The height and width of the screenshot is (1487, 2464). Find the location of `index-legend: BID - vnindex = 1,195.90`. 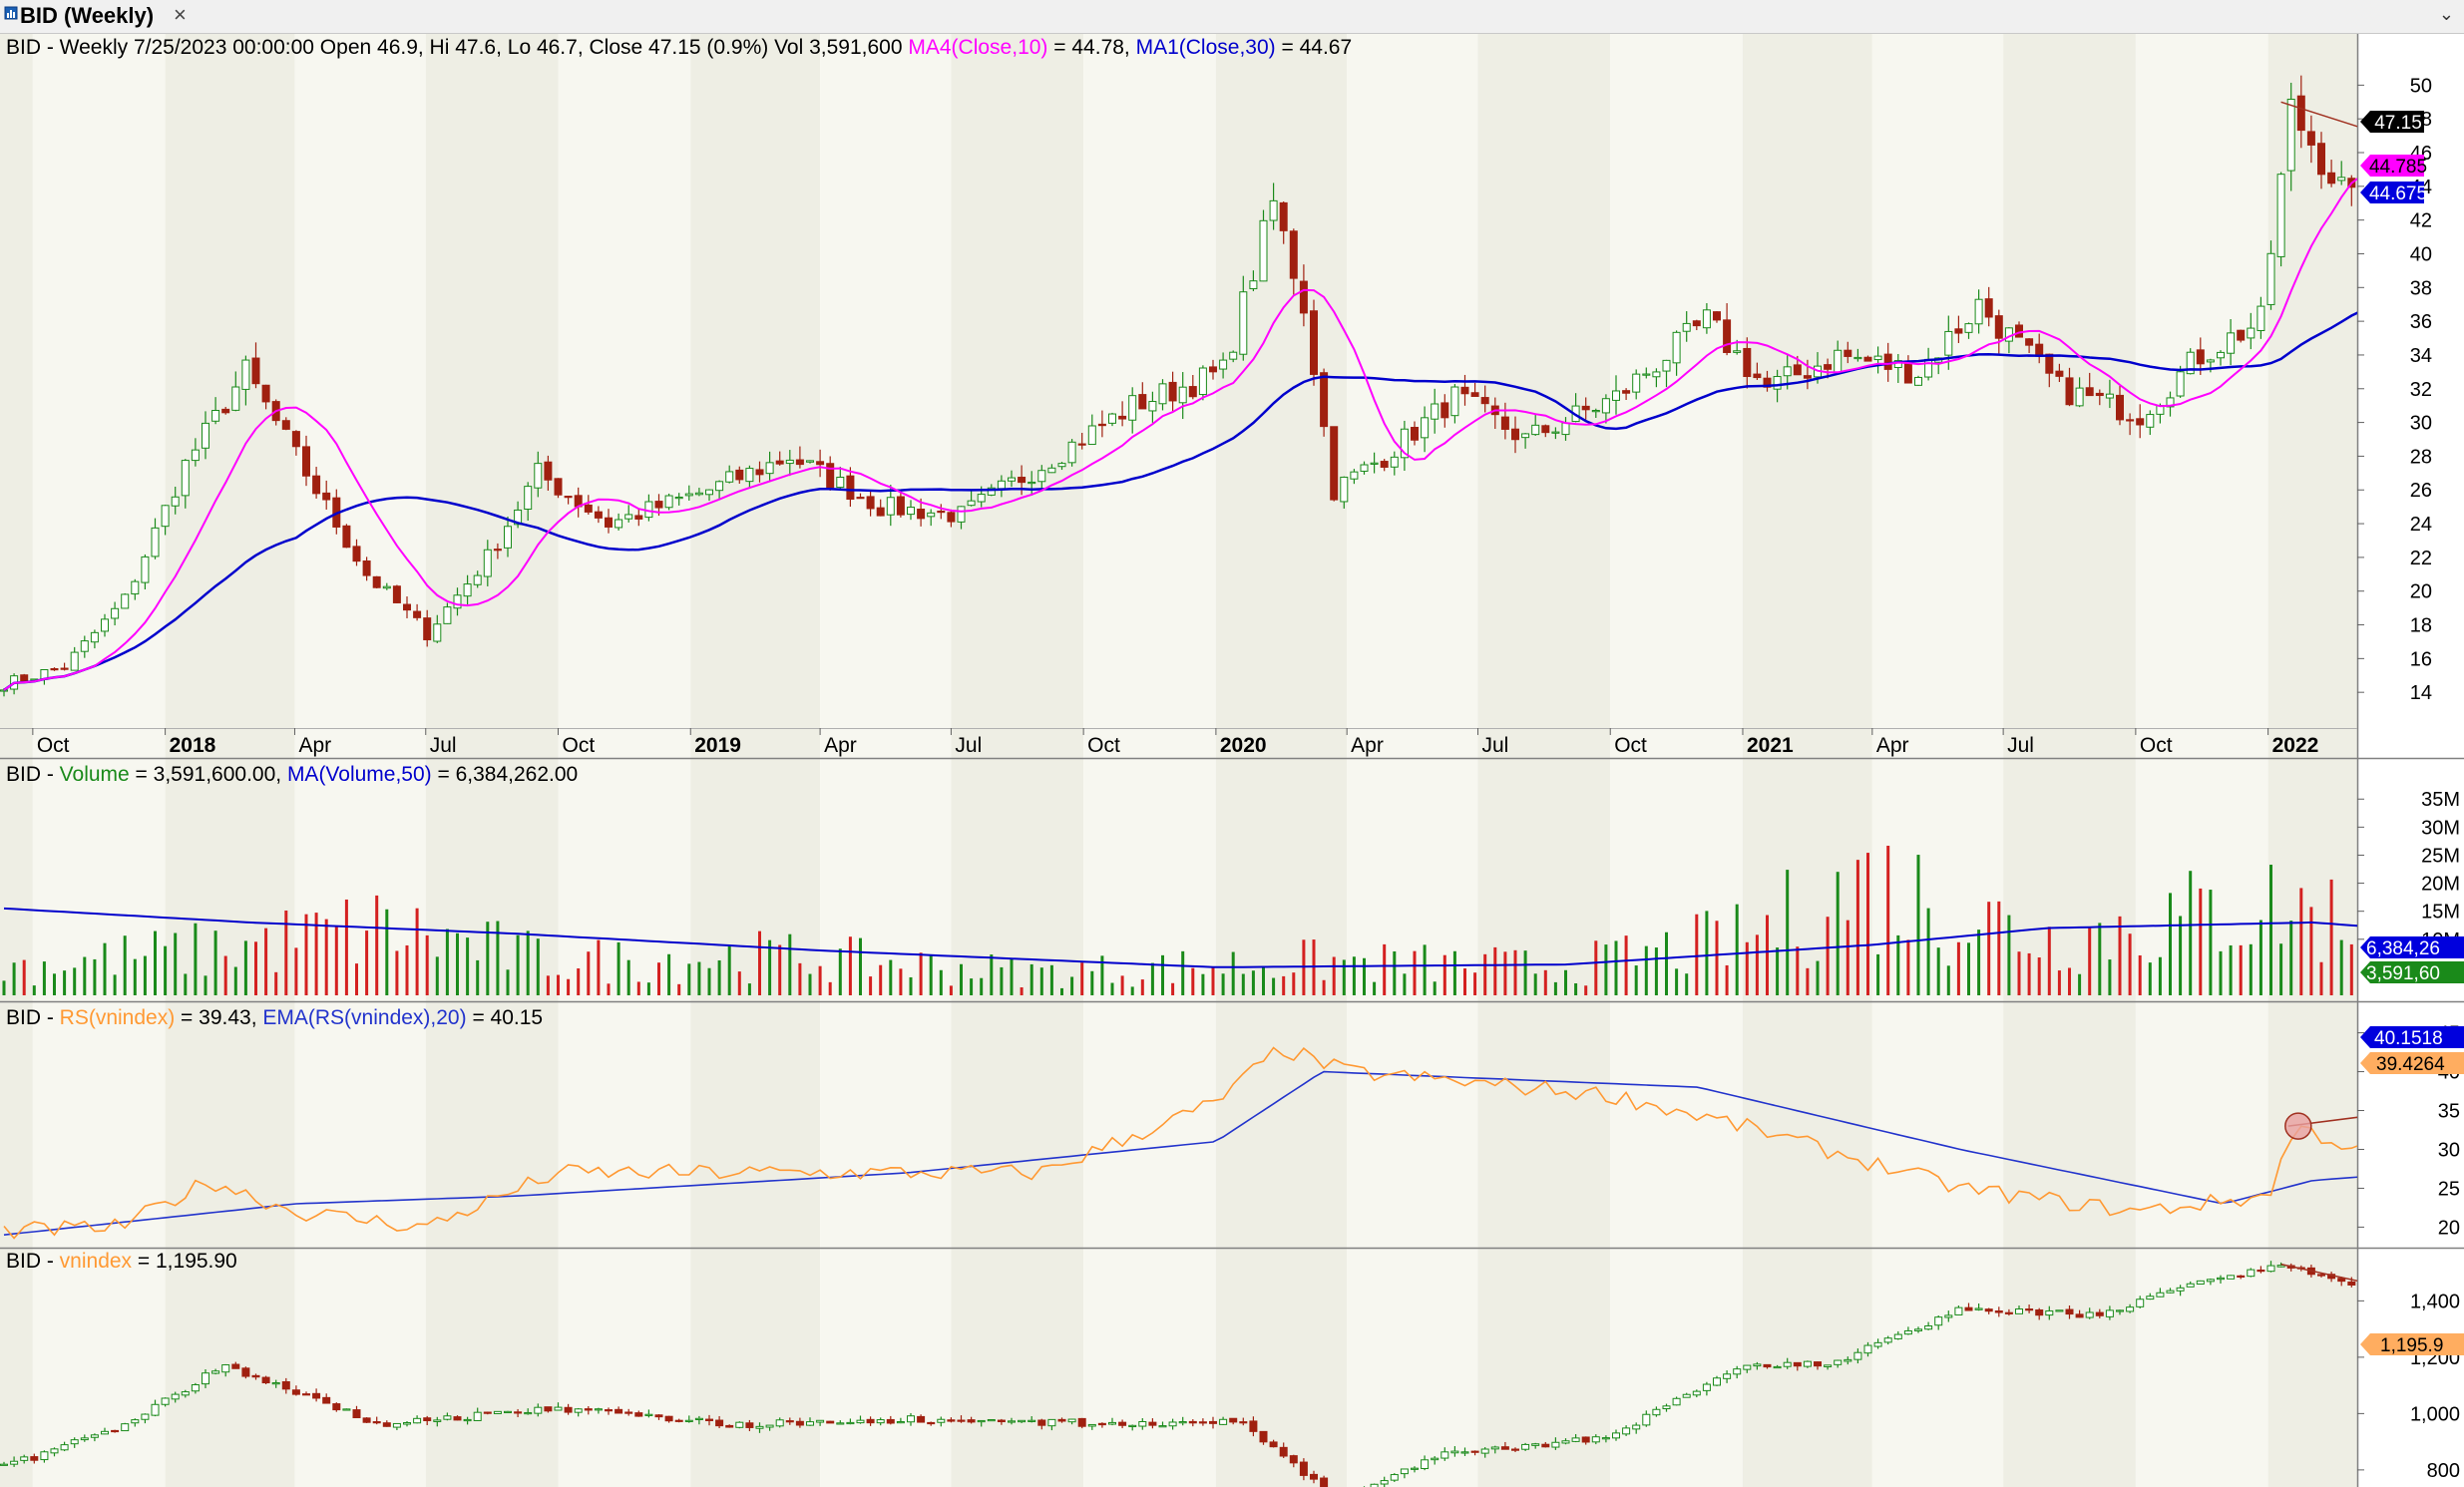

index-legend: BID - vnindex = 1,195.90 is located at coordinates (121, 1261).